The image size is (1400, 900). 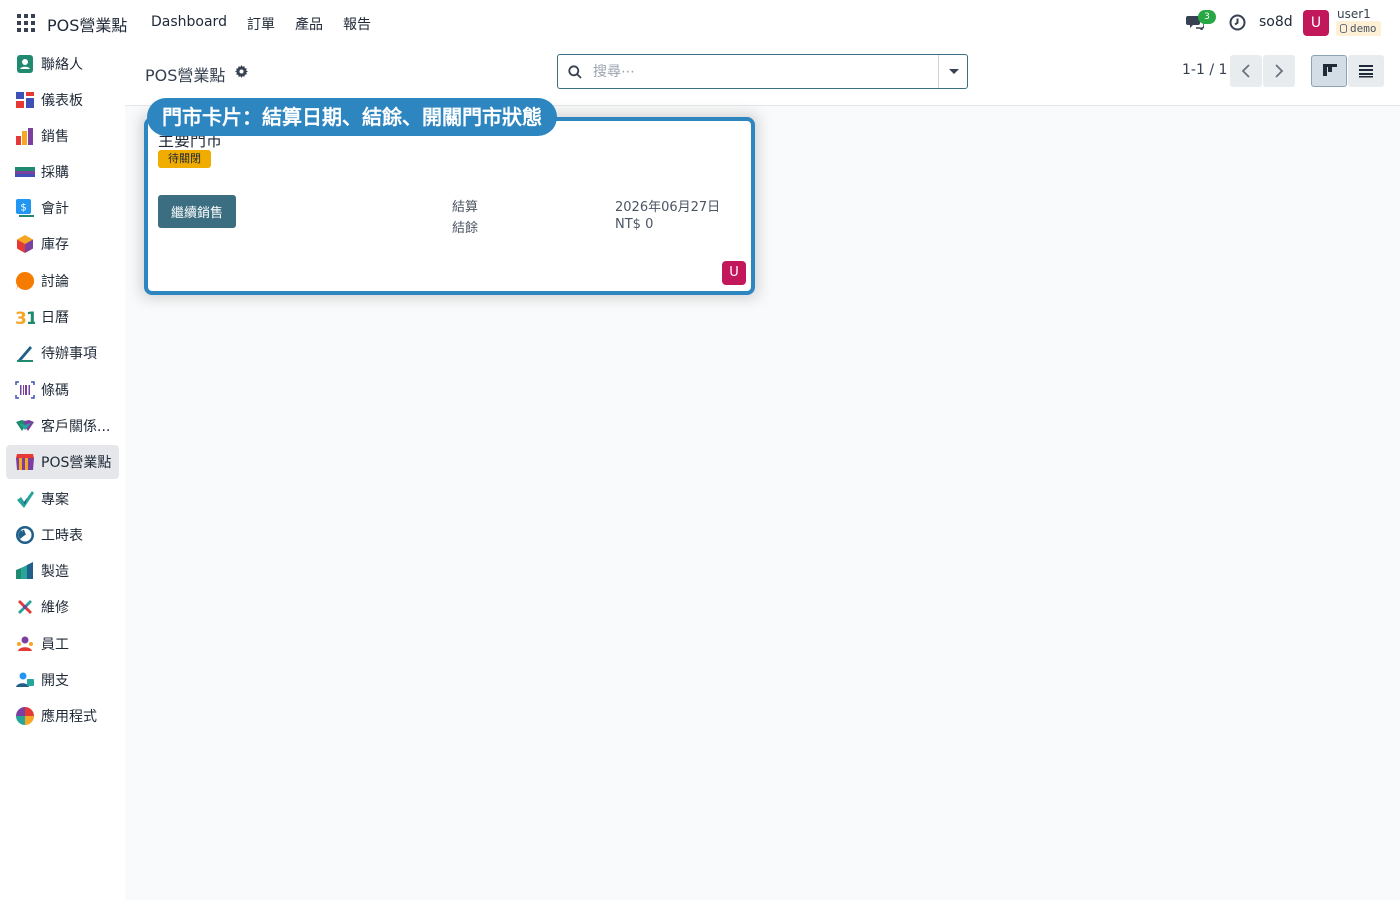 I want to click on sidebar-item-label: 庫存, so click(x=55, y=245).